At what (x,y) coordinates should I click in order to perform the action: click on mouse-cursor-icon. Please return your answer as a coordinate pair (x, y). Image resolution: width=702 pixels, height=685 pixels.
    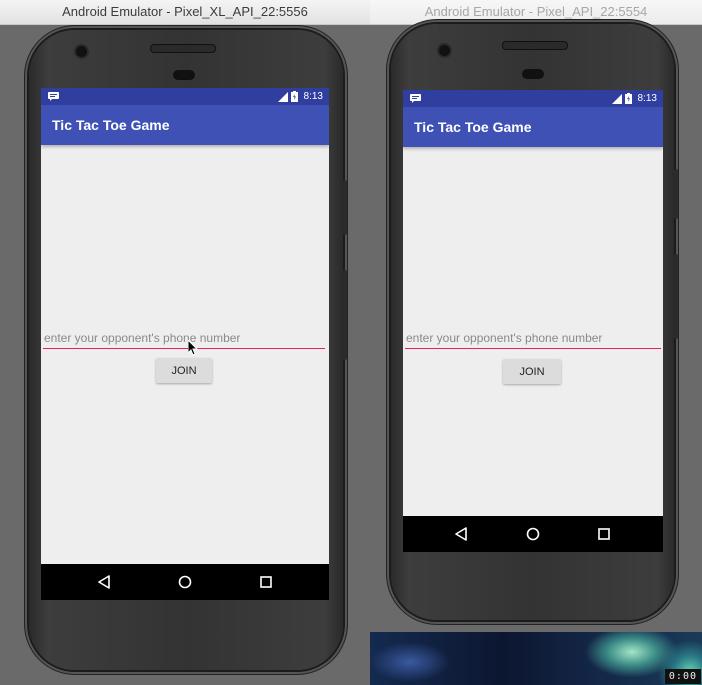
    Looking at the image, I should click on (193, 348).